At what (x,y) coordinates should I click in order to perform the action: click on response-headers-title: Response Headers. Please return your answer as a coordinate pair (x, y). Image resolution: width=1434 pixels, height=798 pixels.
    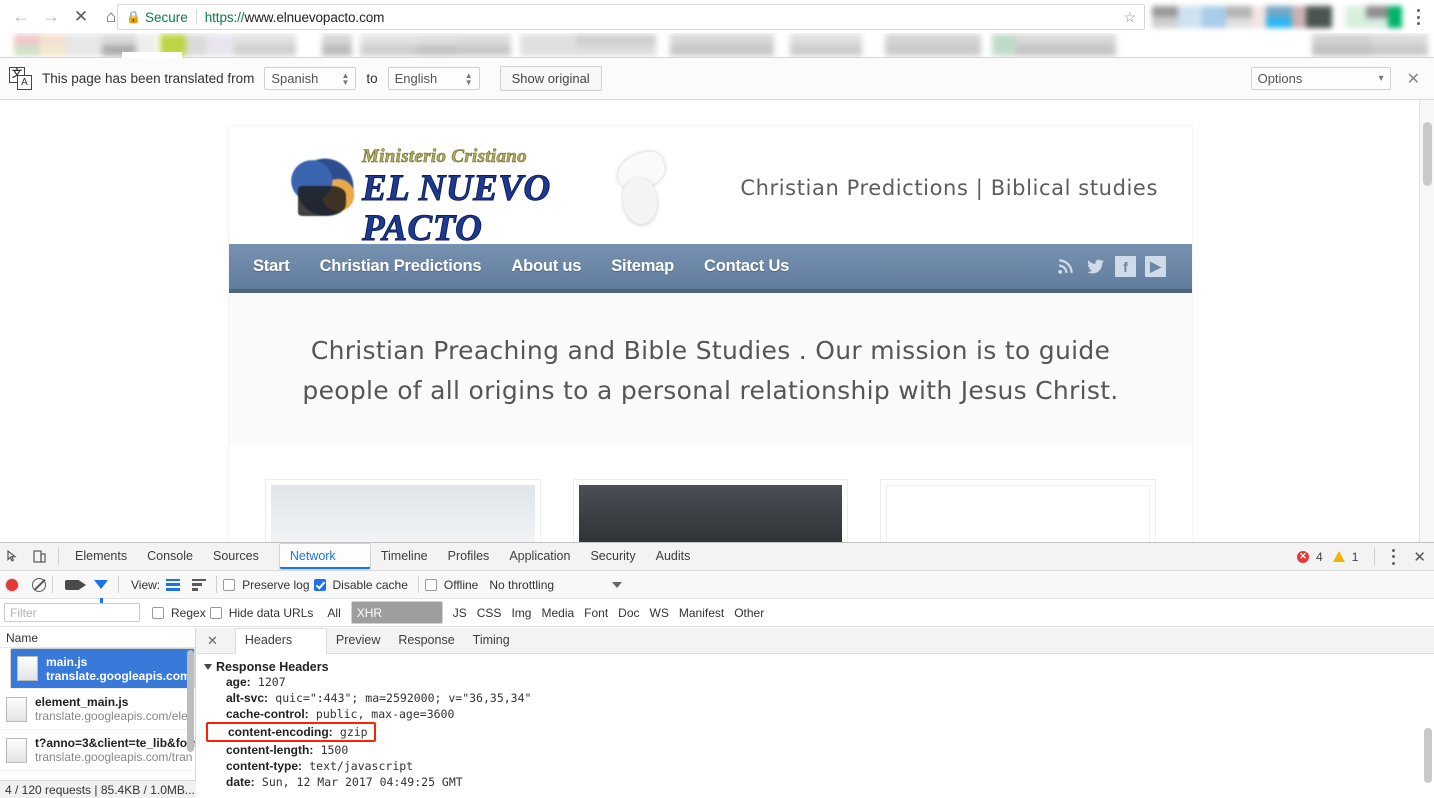
    Looking at the image, I should click on (819, 667).